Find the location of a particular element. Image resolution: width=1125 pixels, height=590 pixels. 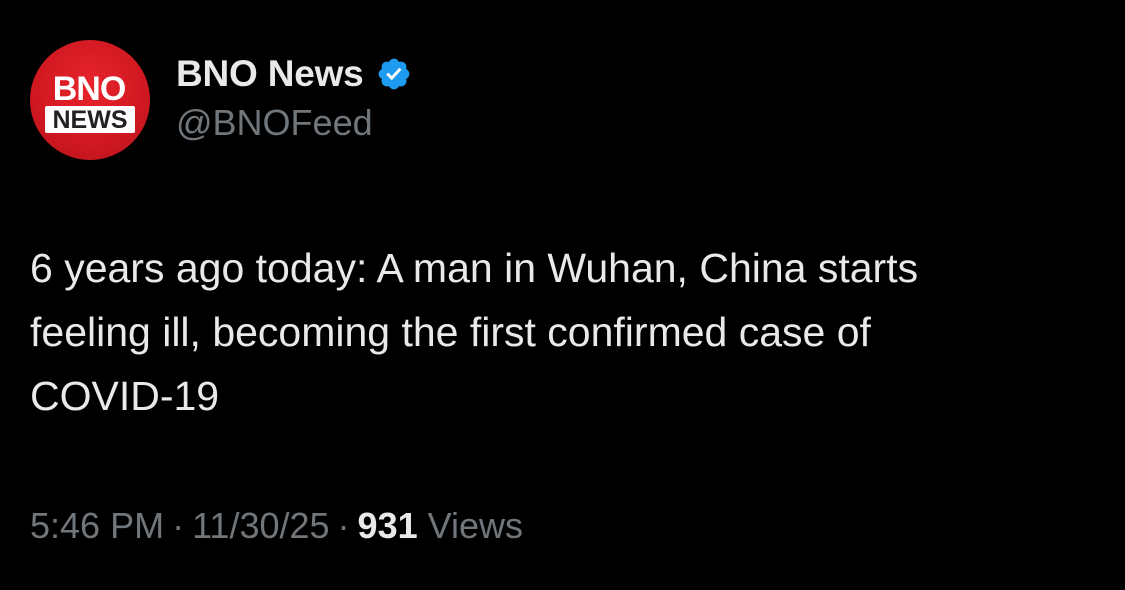

tweet-text-line: COVID-19 is located at coordinates (125, 396).